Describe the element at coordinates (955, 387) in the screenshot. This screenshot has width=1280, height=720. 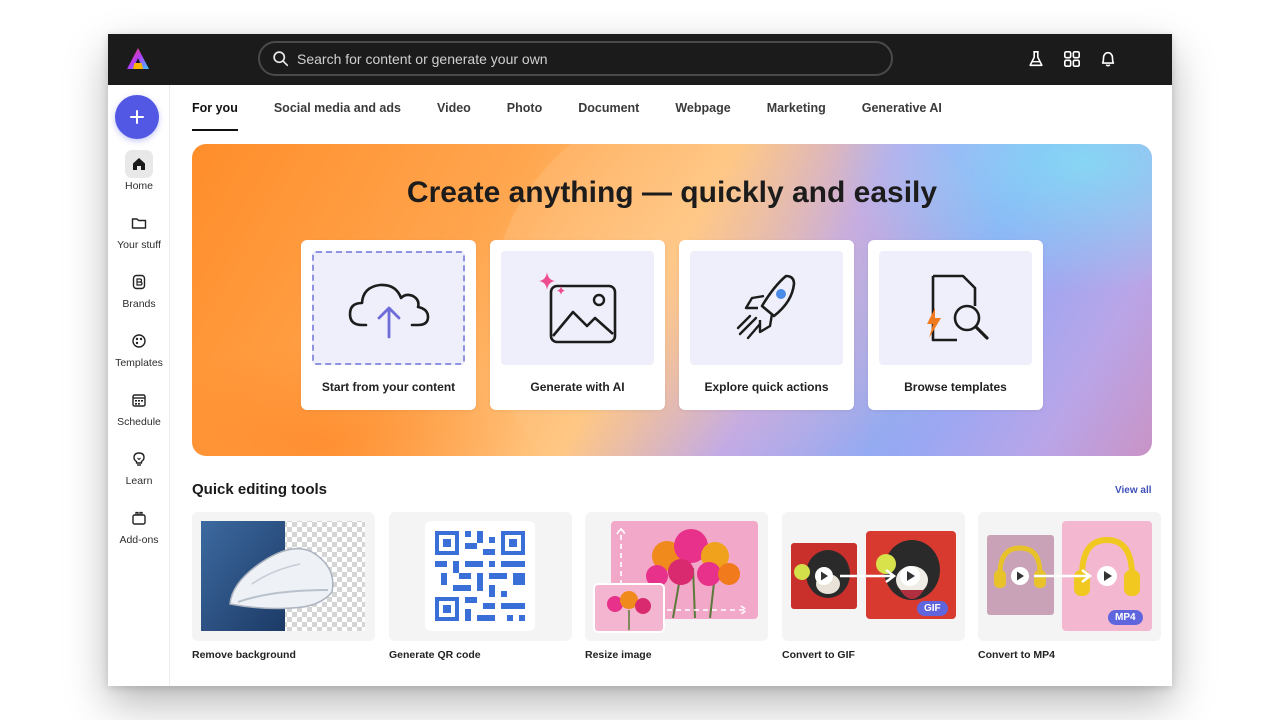
I see `hero-card-label: Browse templates` at that location.